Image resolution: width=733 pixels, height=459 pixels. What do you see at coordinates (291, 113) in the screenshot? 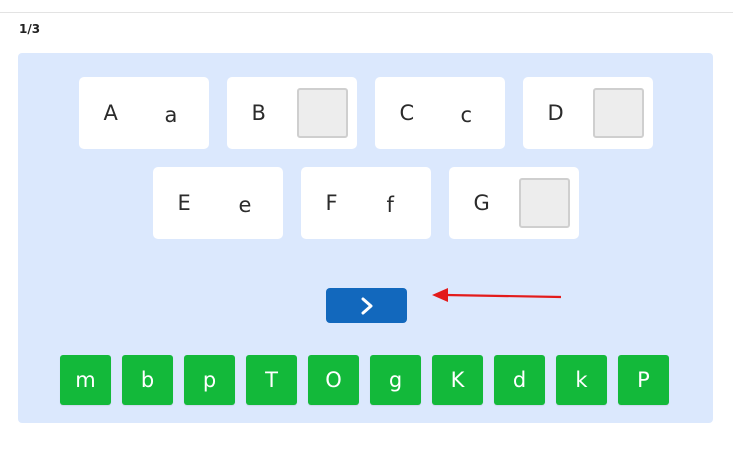
I see `pair-card-b: B` at bounding box center [291, 113].